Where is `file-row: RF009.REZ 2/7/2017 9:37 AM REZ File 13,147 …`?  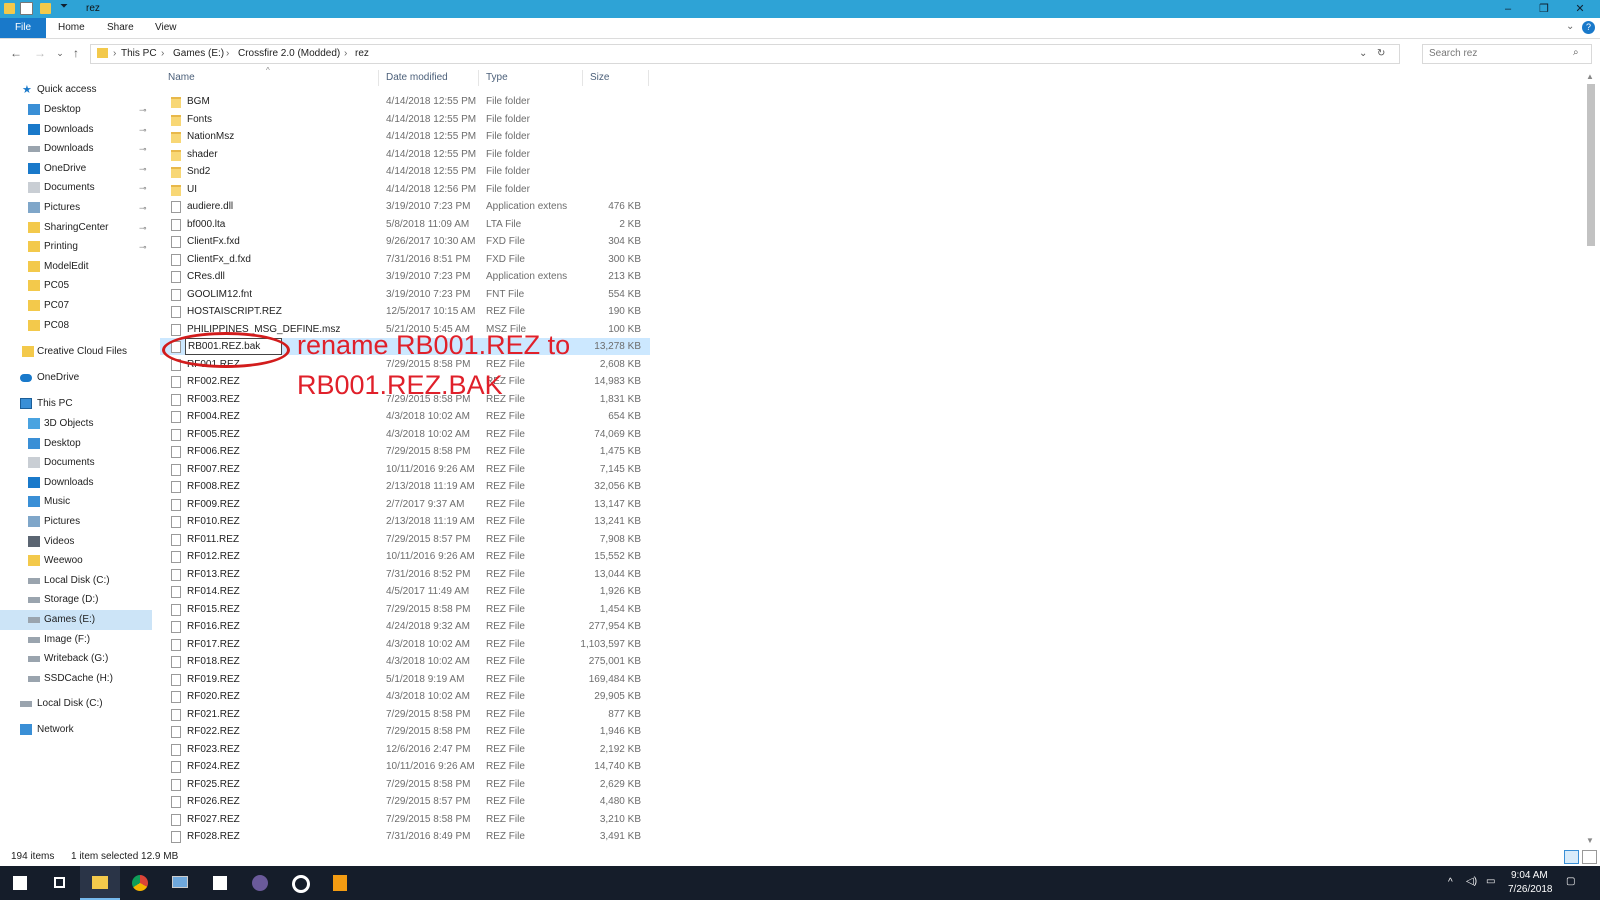
file-row: RF009.REZ 2/7/2017 9:37 AM REZ File 13,147 … is located at coordinates (405, 504).